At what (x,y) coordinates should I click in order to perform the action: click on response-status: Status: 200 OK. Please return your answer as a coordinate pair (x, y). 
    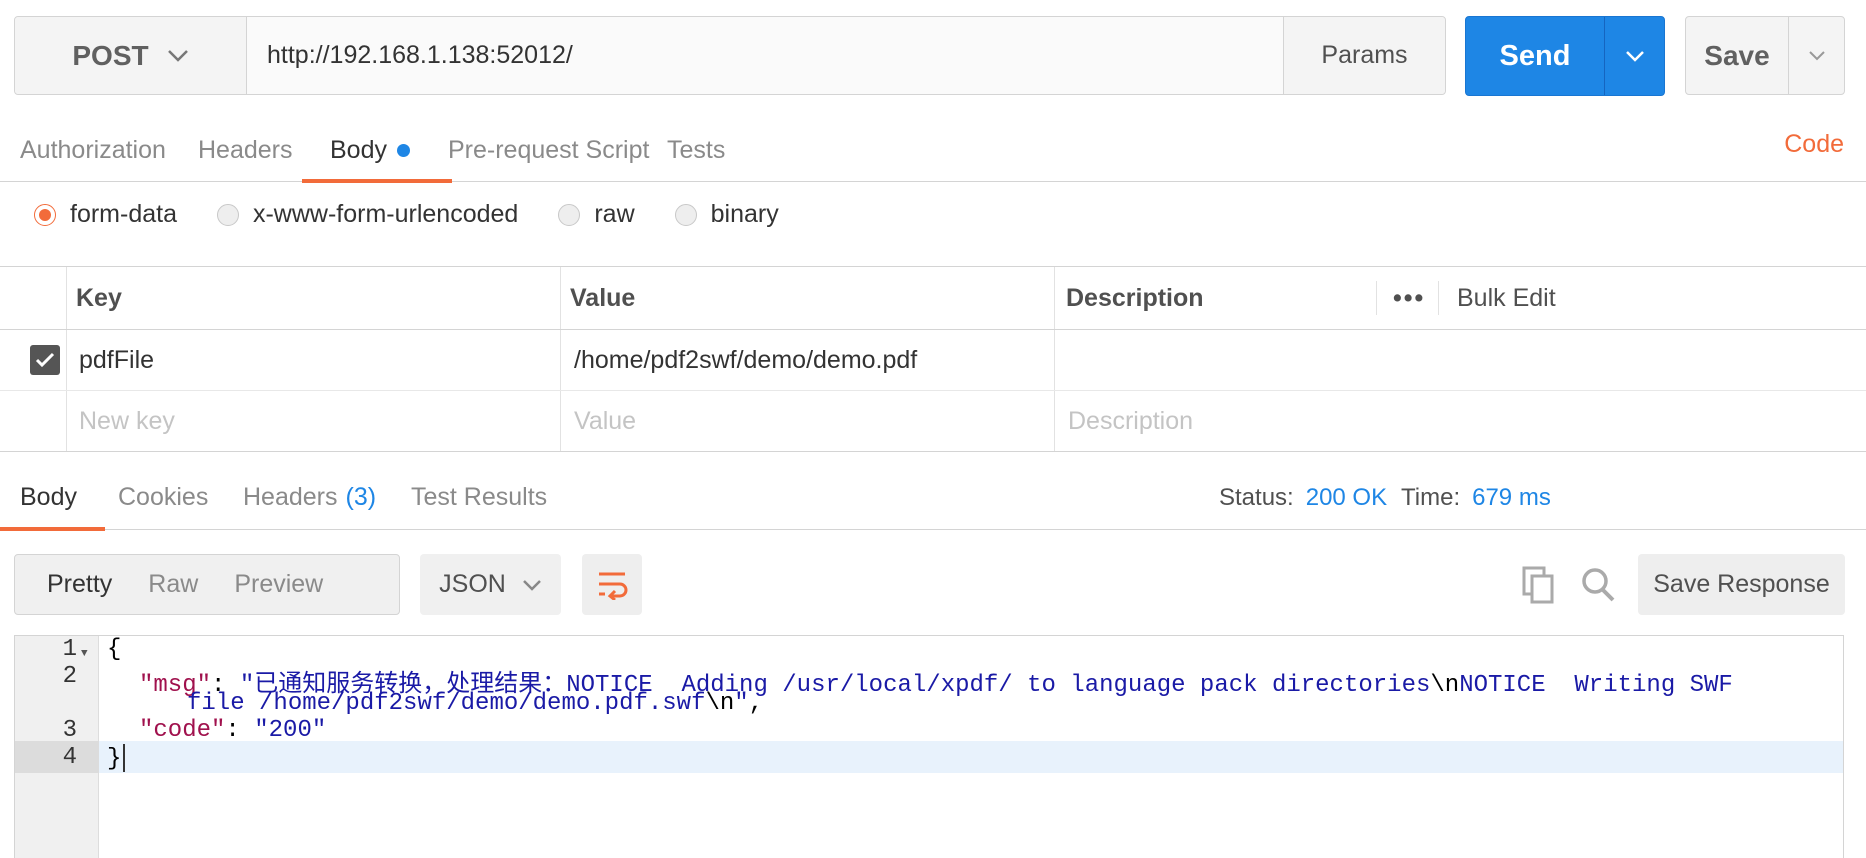
    Looking at the image, I should click on (1303, 497).